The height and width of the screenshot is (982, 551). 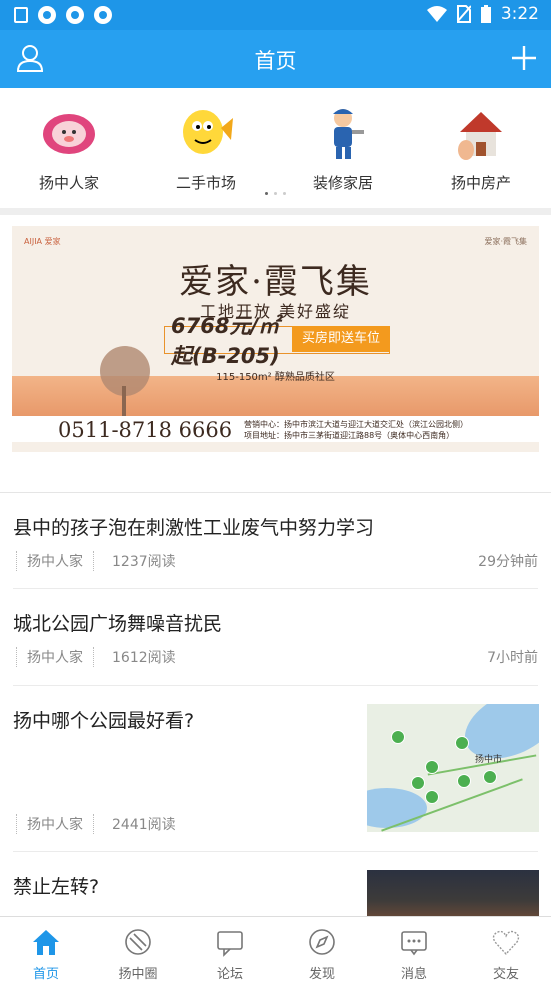 I want to click on tab-home: 首页, so click(x=46, y=949).